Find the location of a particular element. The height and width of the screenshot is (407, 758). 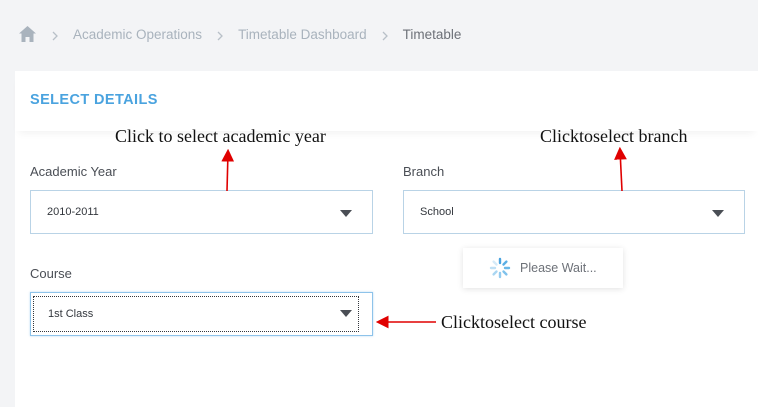

course-focus-ring: 1st Class is located at coordinates (196, 314).